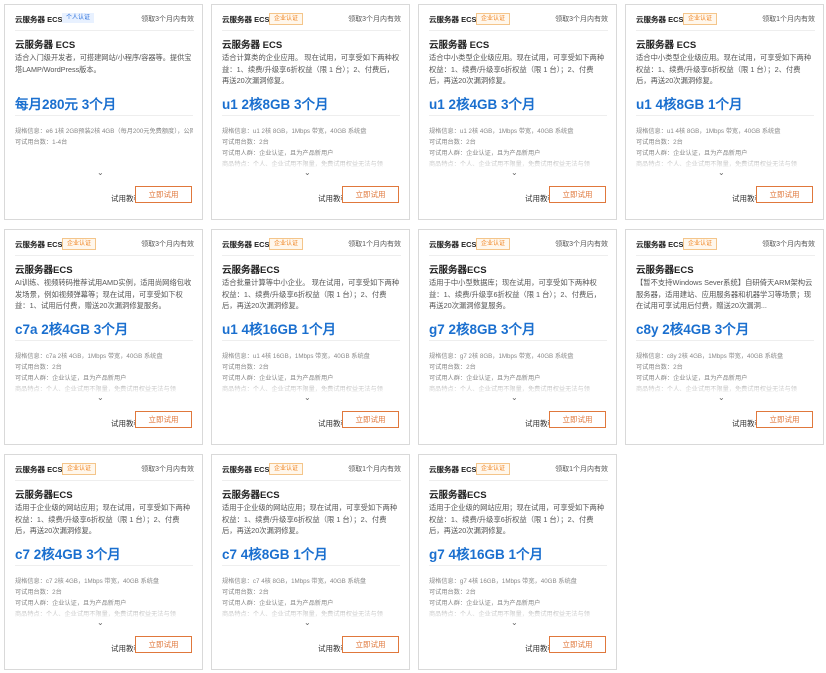  Describe the element at coordinates (708, 131) in the screenshot. I see `detail-line: 规格信息：u1 4核 8GB，1Mbps 带宽，40GB 系统盘` at that location.